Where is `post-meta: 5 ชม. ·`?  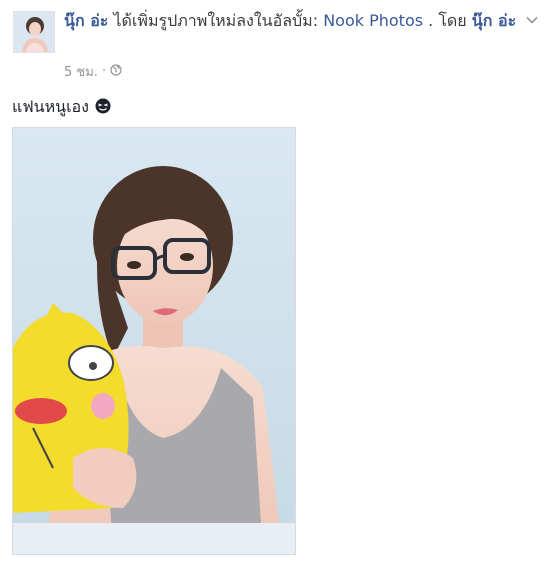
post-meta: 5 ชม. · is located at coordinates (93, 71).